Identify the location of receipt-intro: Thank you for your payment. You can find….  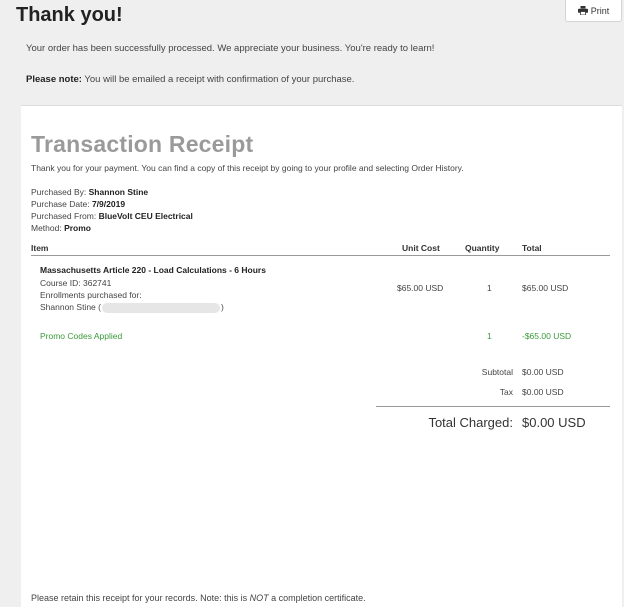
(247, 168).